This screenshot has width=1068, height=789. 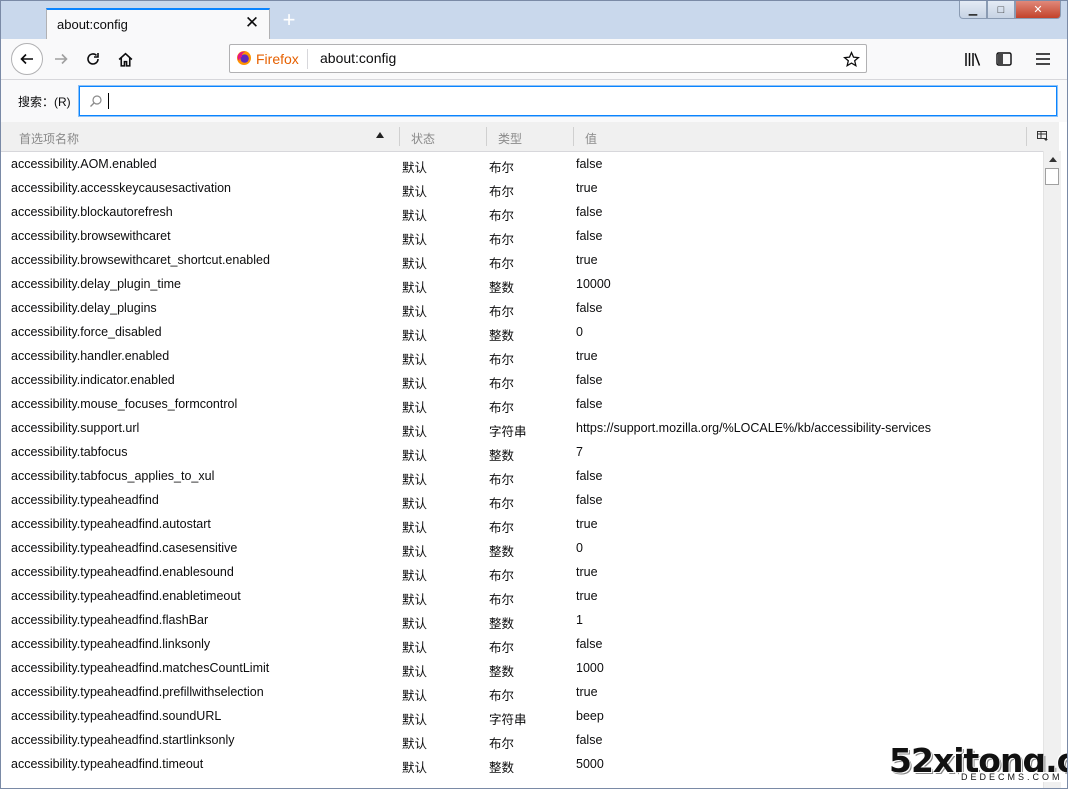 What do you see at coordinates (522, 308) in the screenshot?
I see `table-row: accessibility.delay_plugins 默认 布尔 false` at bounding box center [522, 308].